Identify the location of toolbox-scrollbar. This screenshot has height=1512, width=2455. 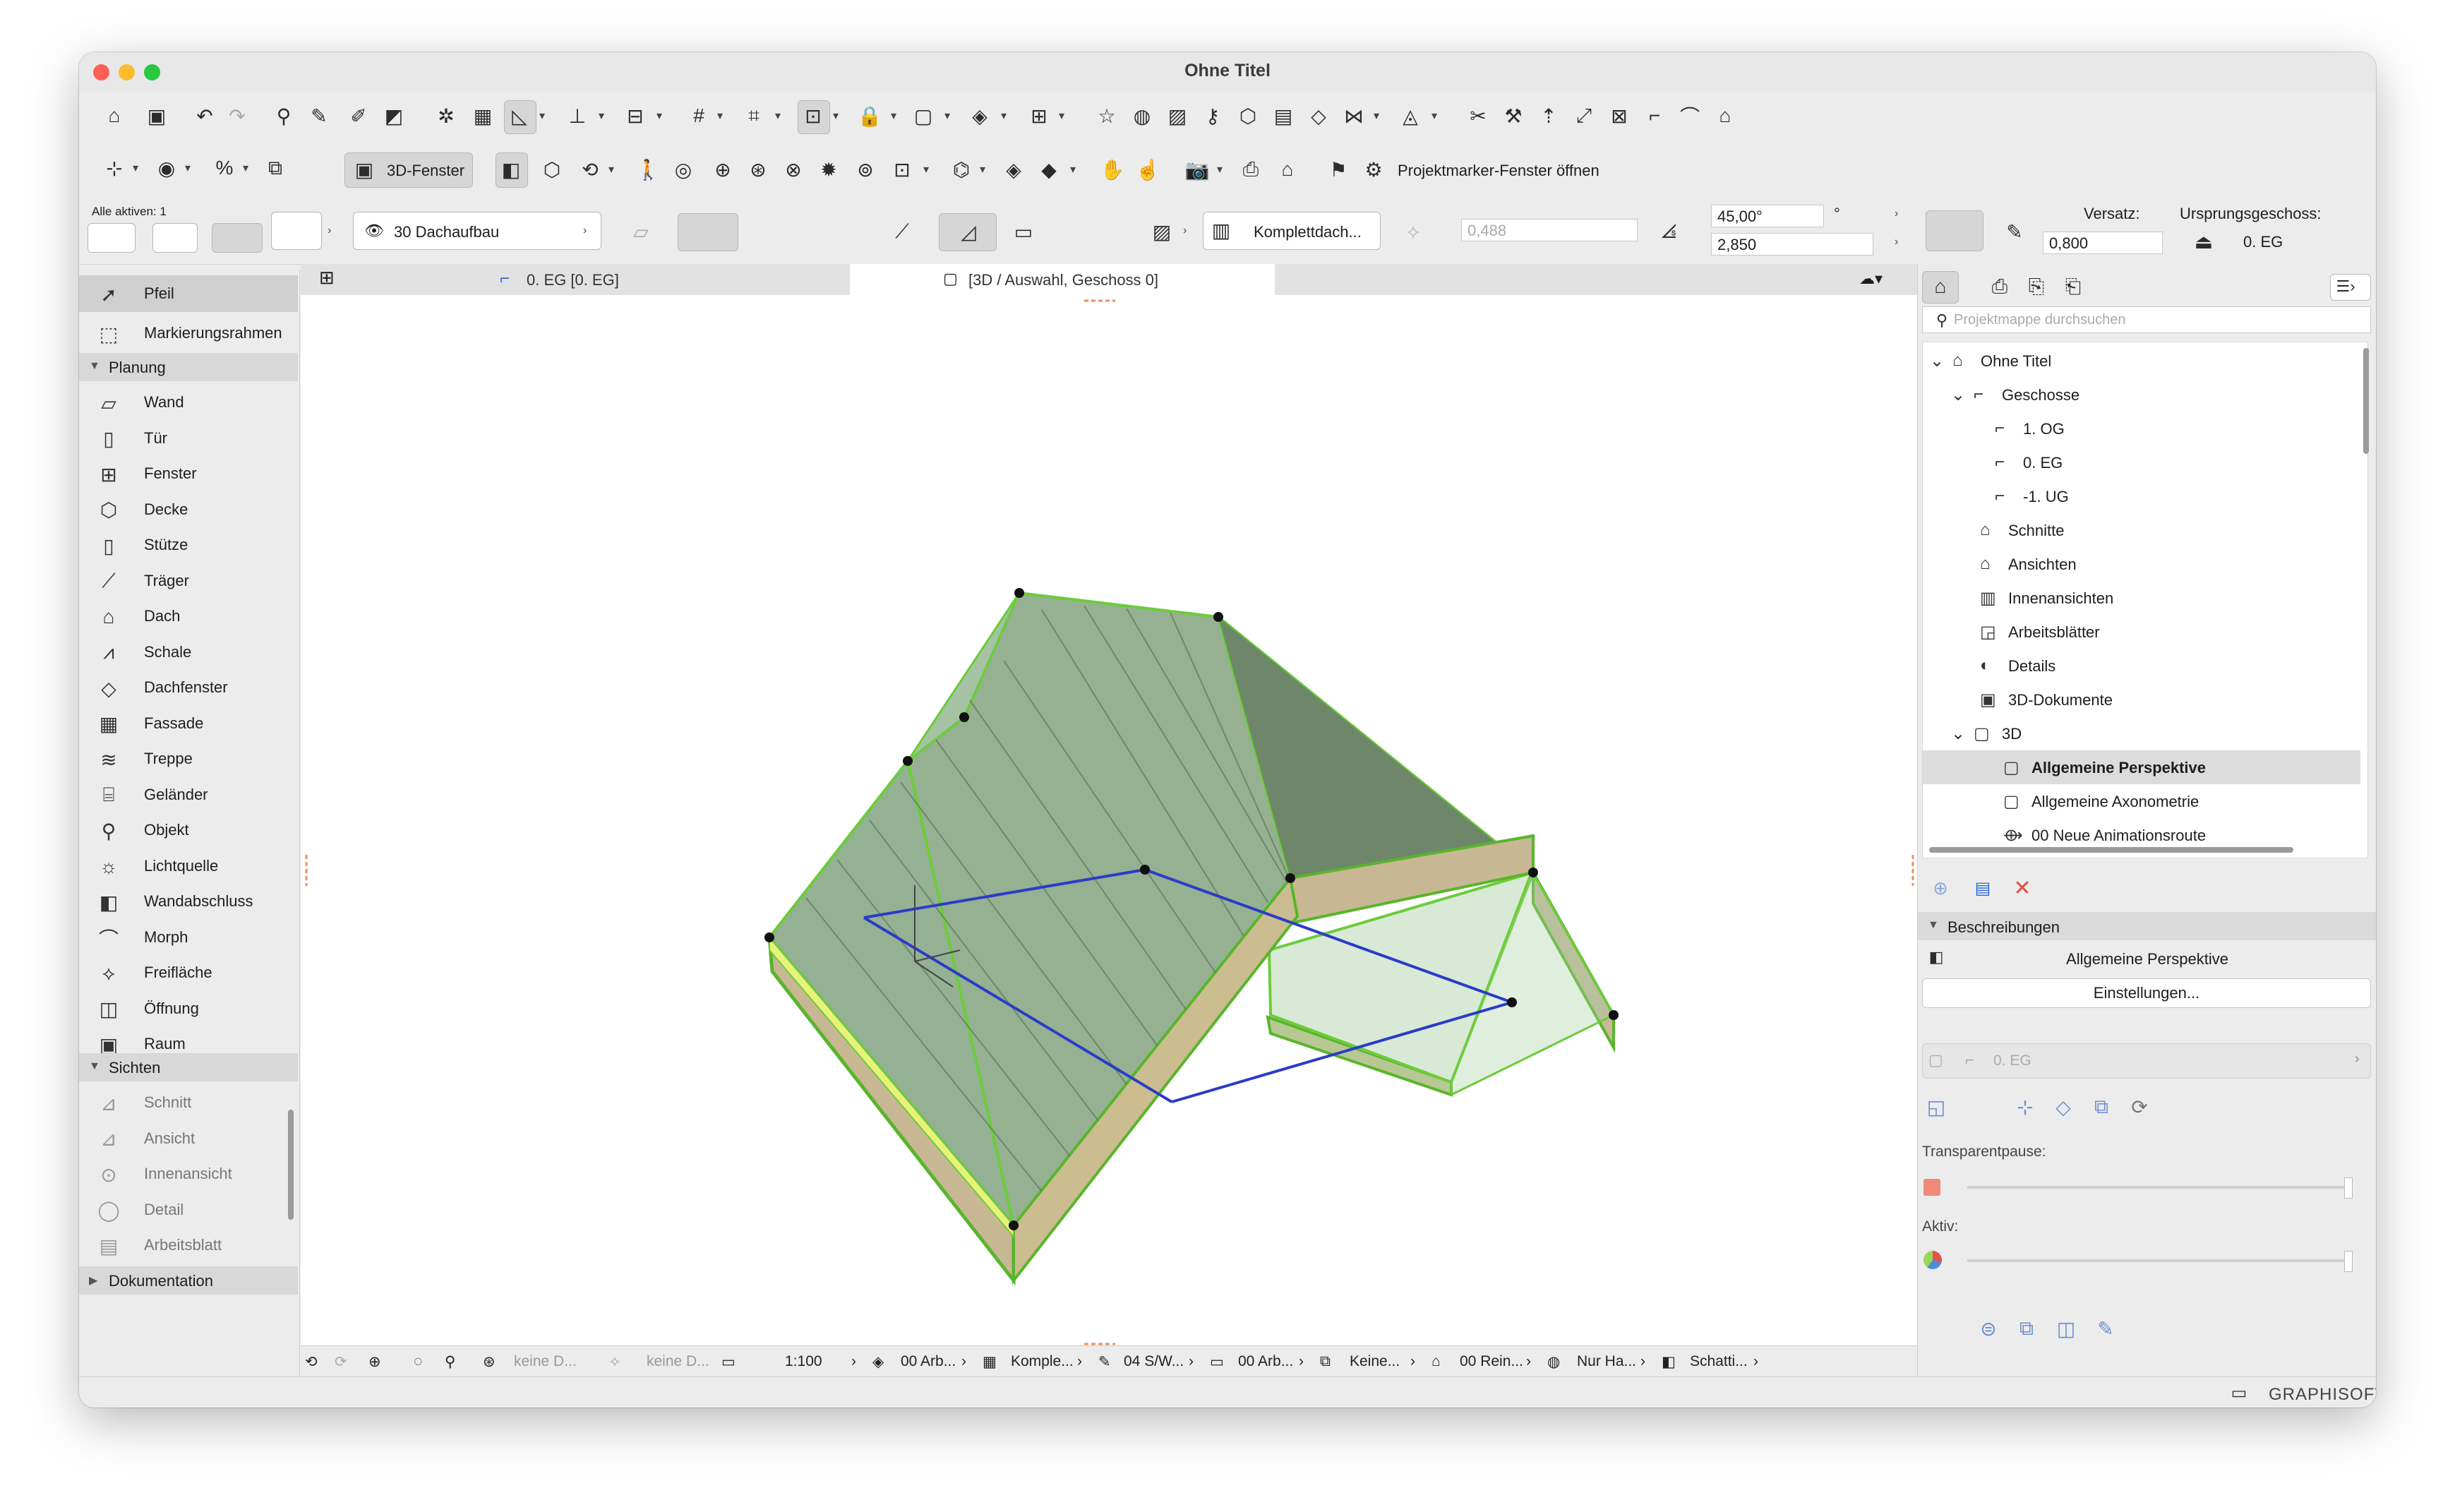
(291, 1165).